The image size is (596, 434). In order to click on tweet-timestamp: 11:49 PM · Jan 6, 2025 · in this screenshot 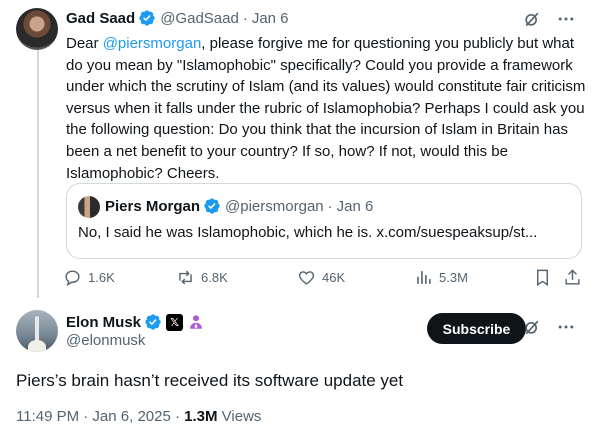, I will do `click(100, 416)`.